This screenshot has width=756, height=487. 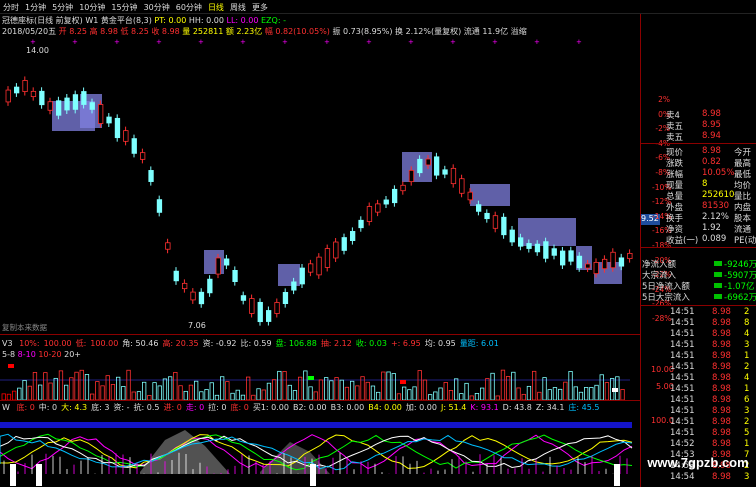 I want to click on oscillator-stat-5: 抗: 0.5, so click(x=146, y=407).